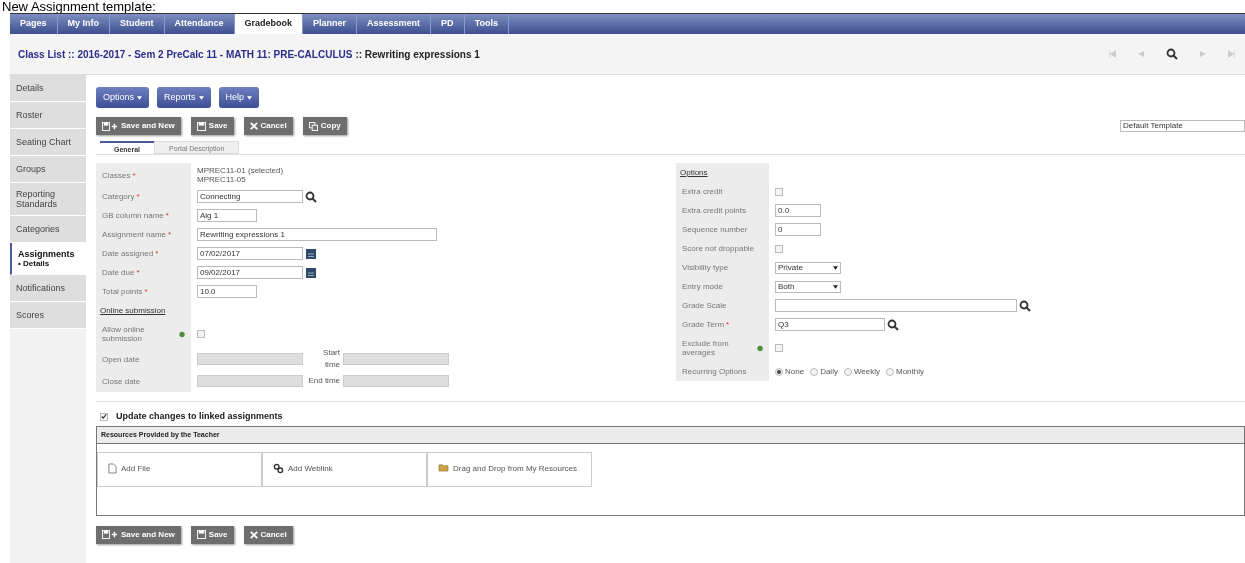  Describe the element at coordinates (124, 334) in the screenshot. I see `field-label: Allow online submission` at that location.